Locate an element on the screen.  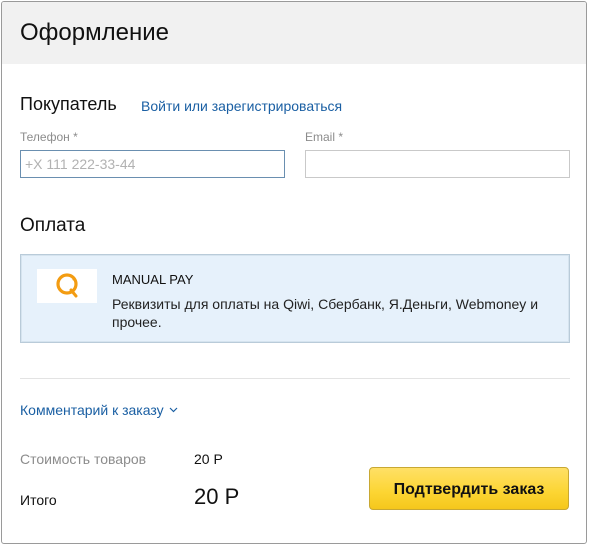
order-comment-label: Комментарий к заказу is located at coordinates (92, 410).